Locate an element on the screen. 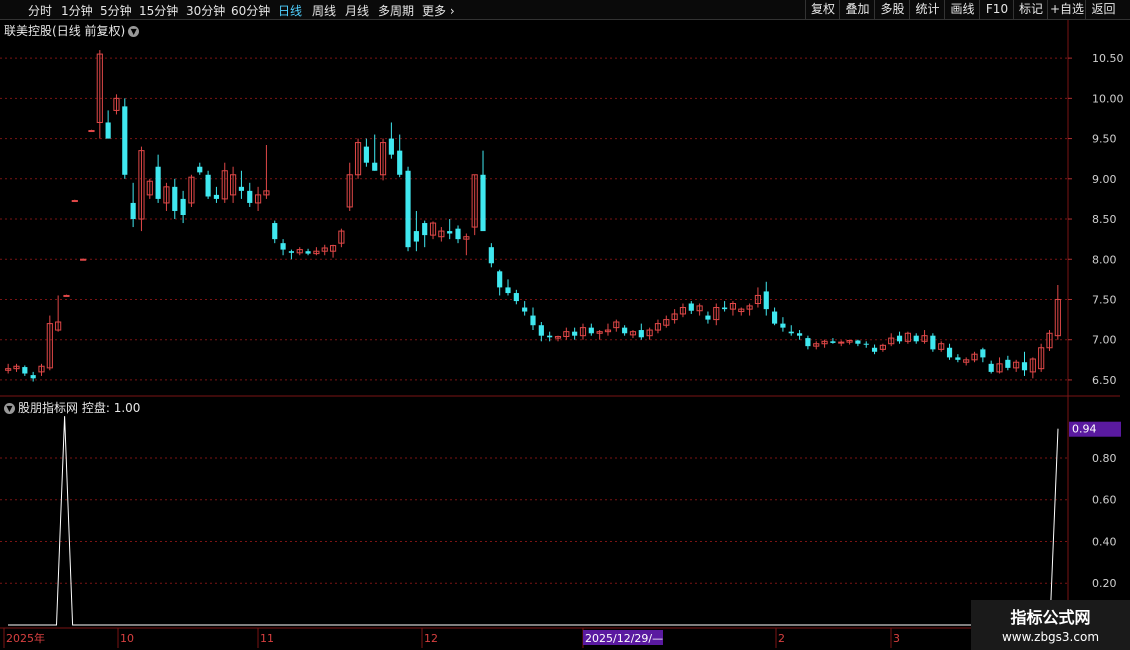 The image size is (1130, 650). indicator-tick-label: 0.20 is located at coordinates (1104, 583).